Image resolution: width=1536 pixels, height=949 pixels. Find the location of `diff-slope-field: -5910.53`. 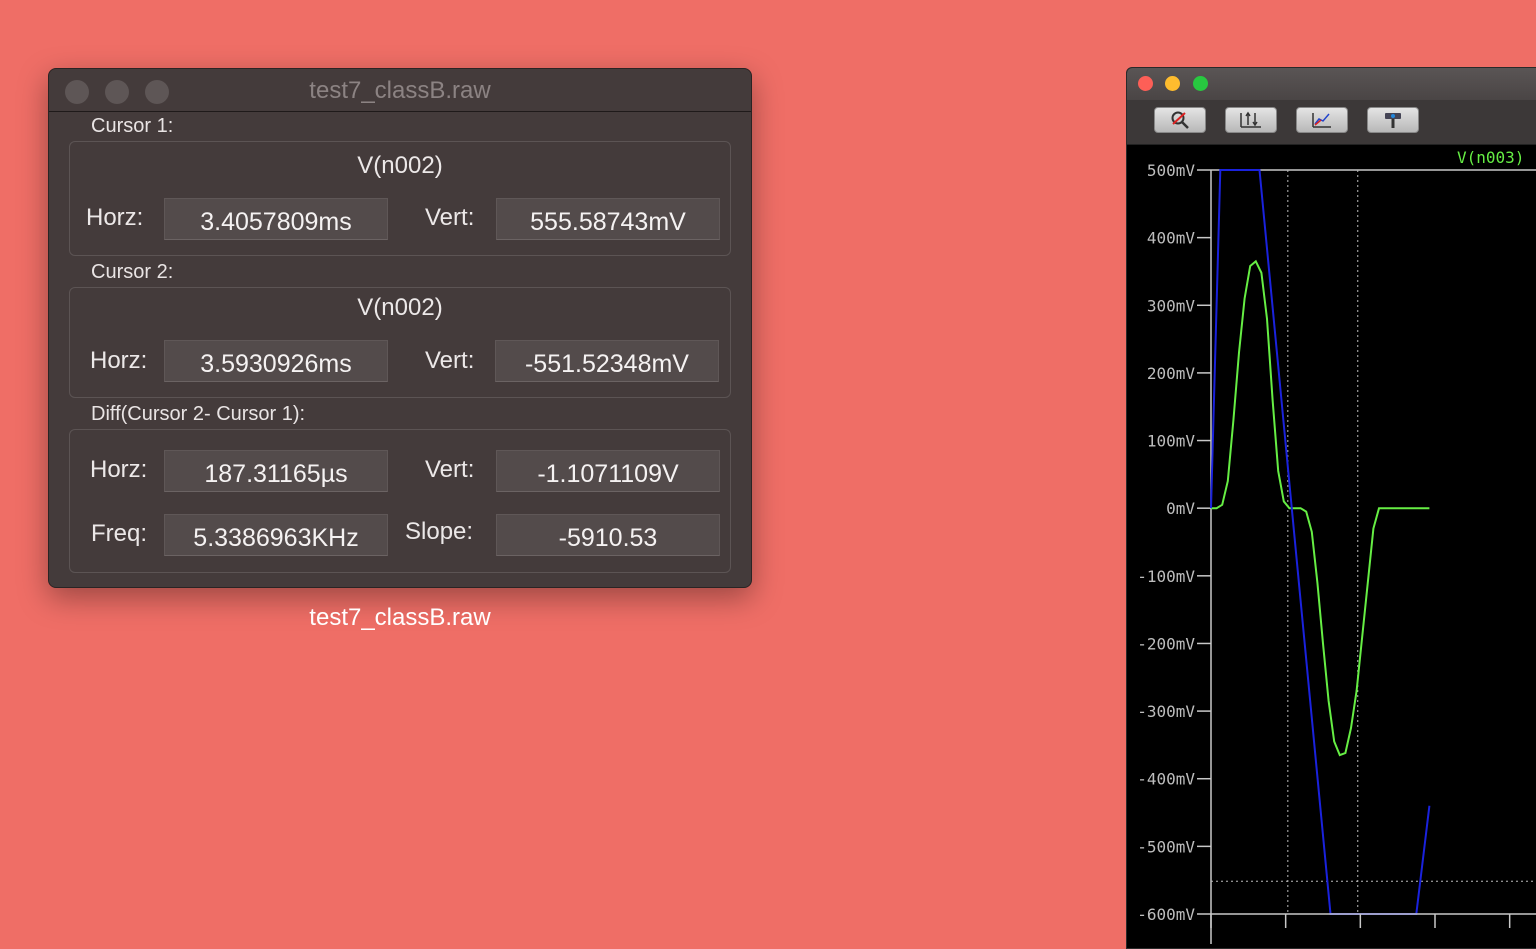

diff-slope-field: -5910.53 is located at coordinates (608, 535).